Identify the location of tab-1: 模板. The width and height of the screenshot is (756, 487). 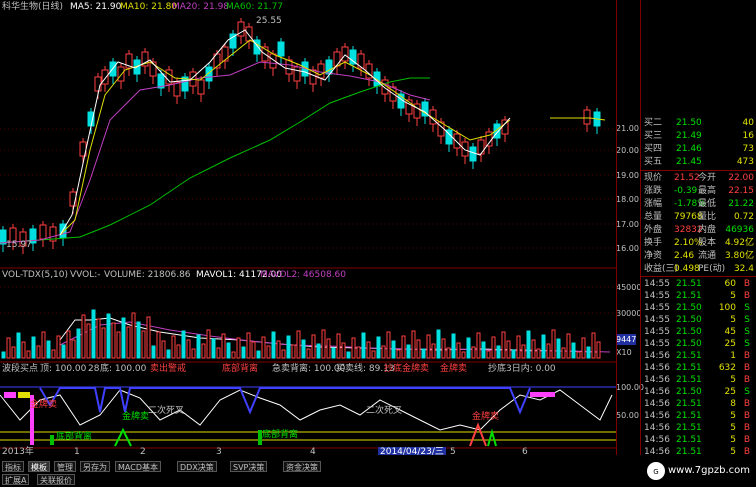
(39, 466).